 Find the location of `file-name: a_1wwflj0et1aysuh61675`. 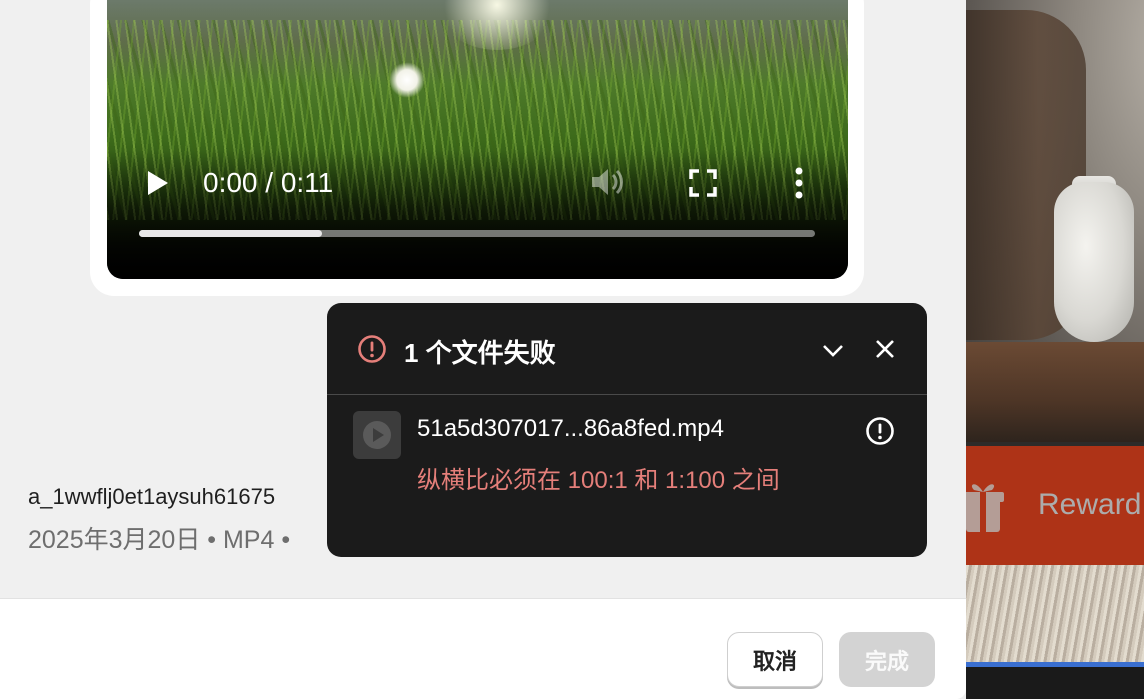

file-name: a_1wwflj0et1aysuh61675 is located at coordinates (152, 496).